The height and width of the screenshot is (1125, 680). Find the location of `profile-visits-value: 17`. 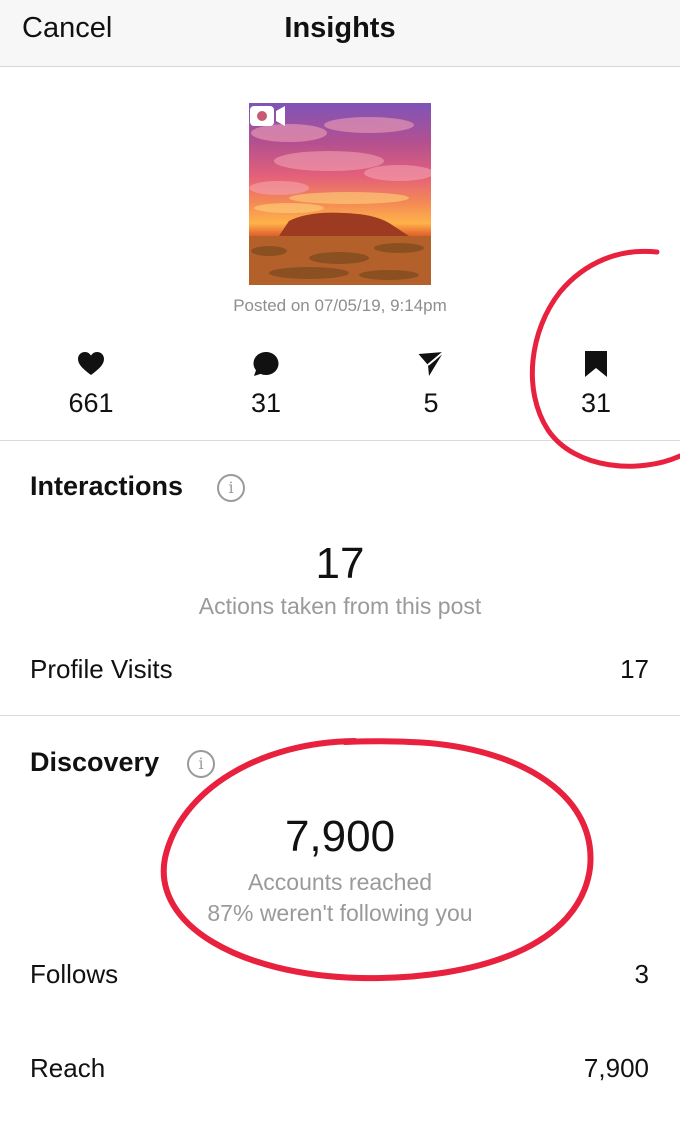

profile-visits-value: 17 is located at coordinates (634, 669).